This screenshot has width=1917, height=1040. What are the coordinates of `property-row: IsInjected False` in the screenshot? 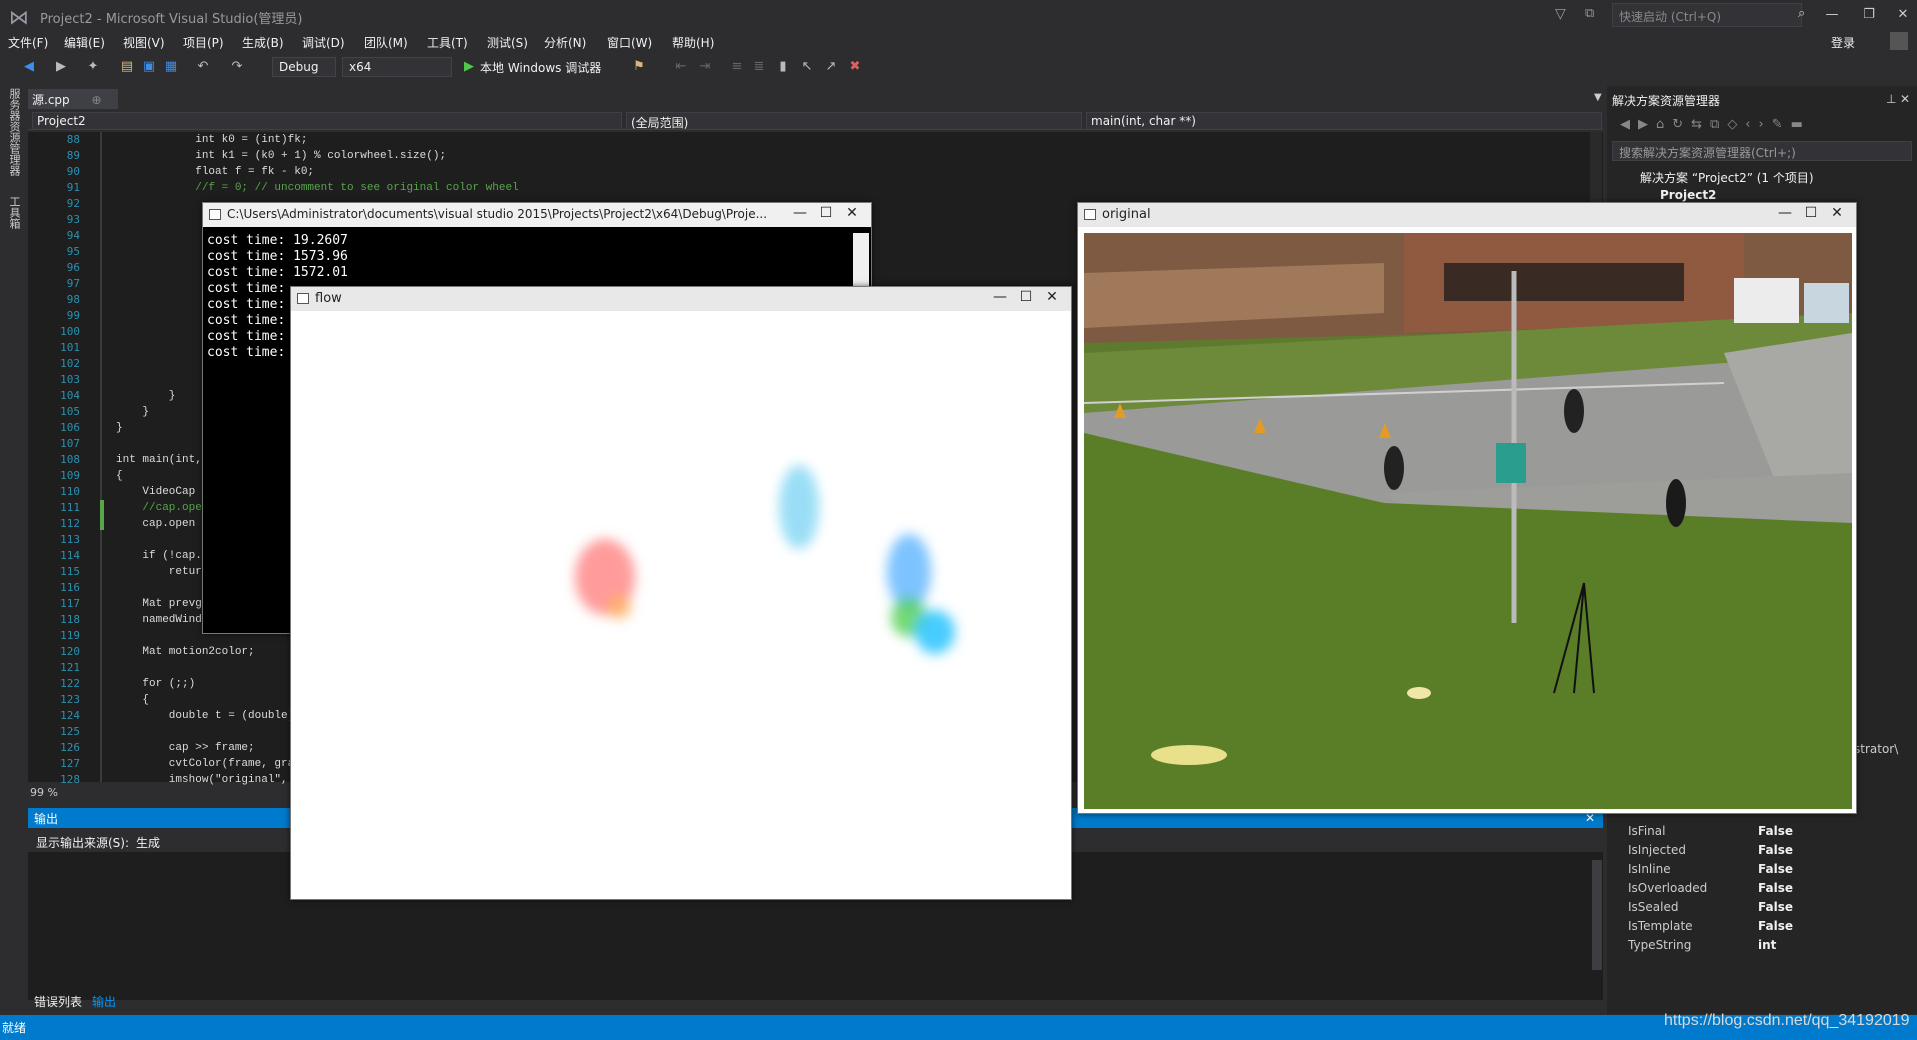 It's located at (1765, 850).